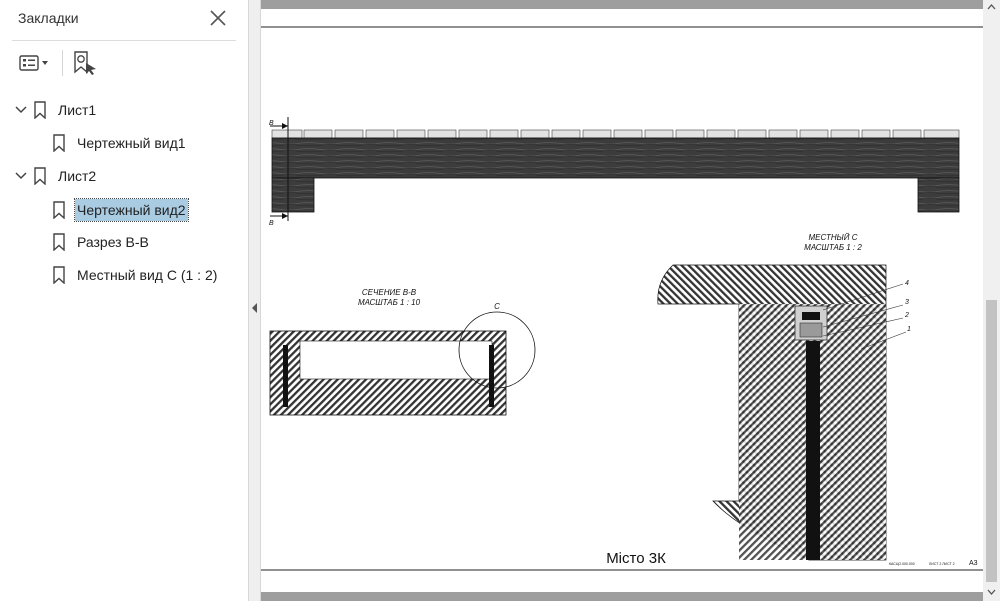 The image size is (1000, 601). What do you see at coordinates (636, 558) in the screenshot?
I see `stamp-title: Місто 3К` at bounding box center [636, 558].